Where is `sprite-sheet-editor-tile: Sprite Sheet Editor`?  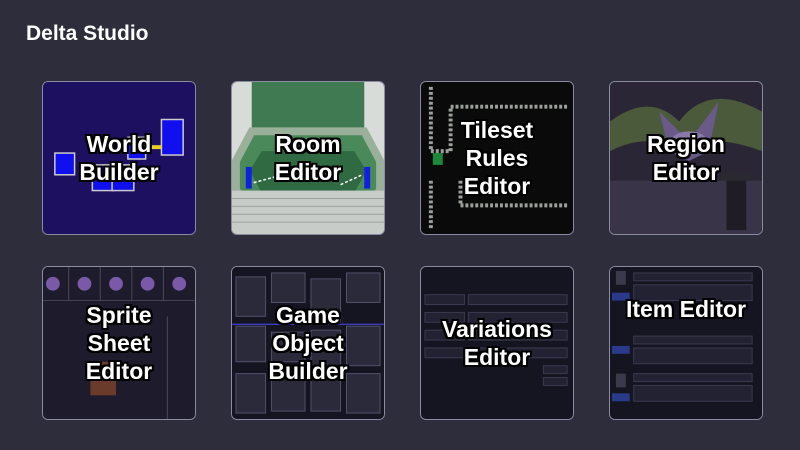
sprite-sheet-editor-tile: Sprite Sheet Editor is located at coordinates (119, 343).